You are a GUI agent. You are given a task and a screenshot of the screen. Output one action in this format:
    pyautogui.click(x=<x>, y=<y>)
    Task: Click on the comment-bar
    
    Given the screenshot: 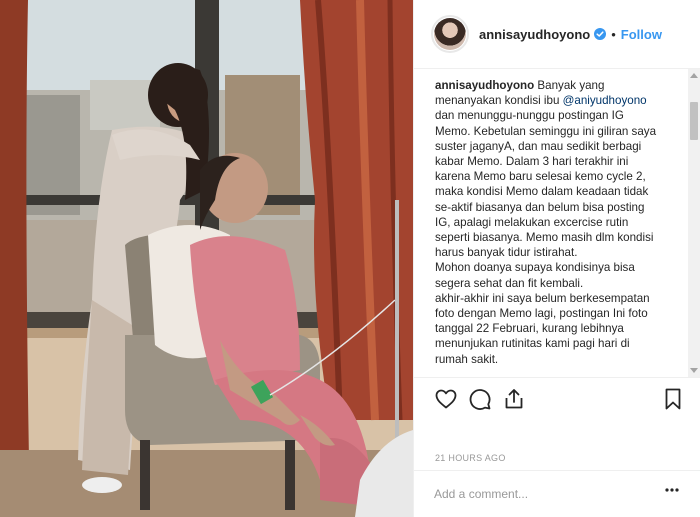 What is the action you would take?
    pyautogui.click(x=557, y=493)
    